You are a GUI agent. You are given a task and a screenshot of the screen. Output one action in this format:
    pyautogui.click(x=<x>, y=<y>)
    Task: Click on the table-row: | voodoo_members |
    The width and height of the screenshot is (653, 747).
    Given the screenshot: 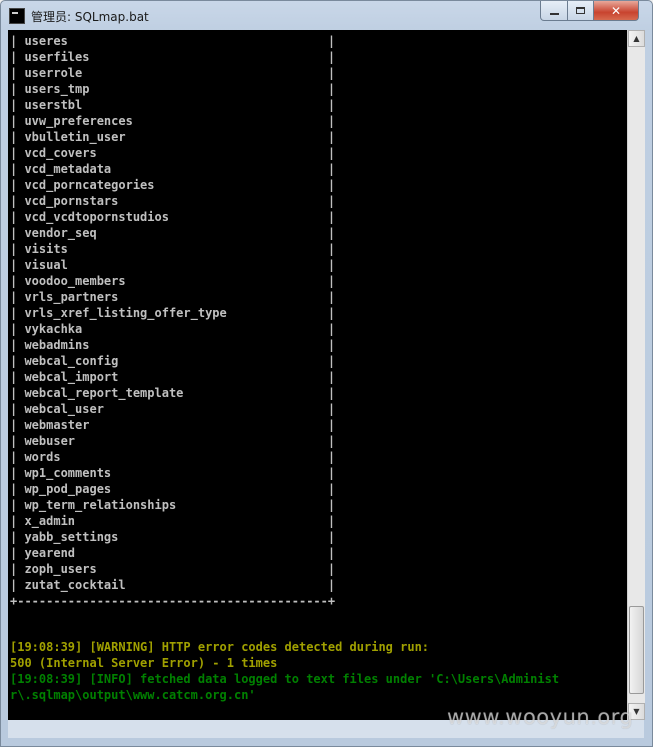 What is the action you would take?
    pyautogui.click(x=173, y=281)
    